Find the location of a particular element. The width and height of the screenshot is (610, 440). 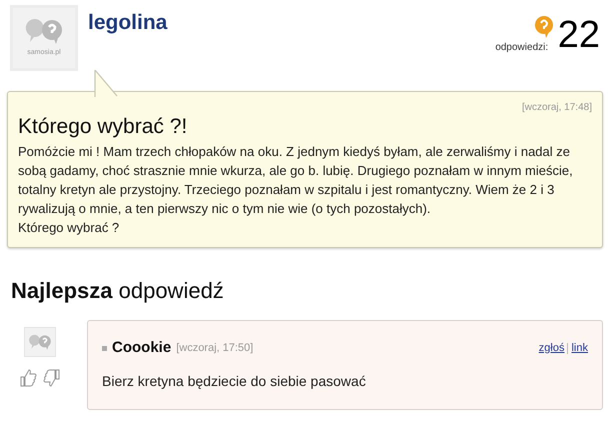

answer-text: Bierz kretyna będziecie do siebie pasować is located at coordinates (234, 381).